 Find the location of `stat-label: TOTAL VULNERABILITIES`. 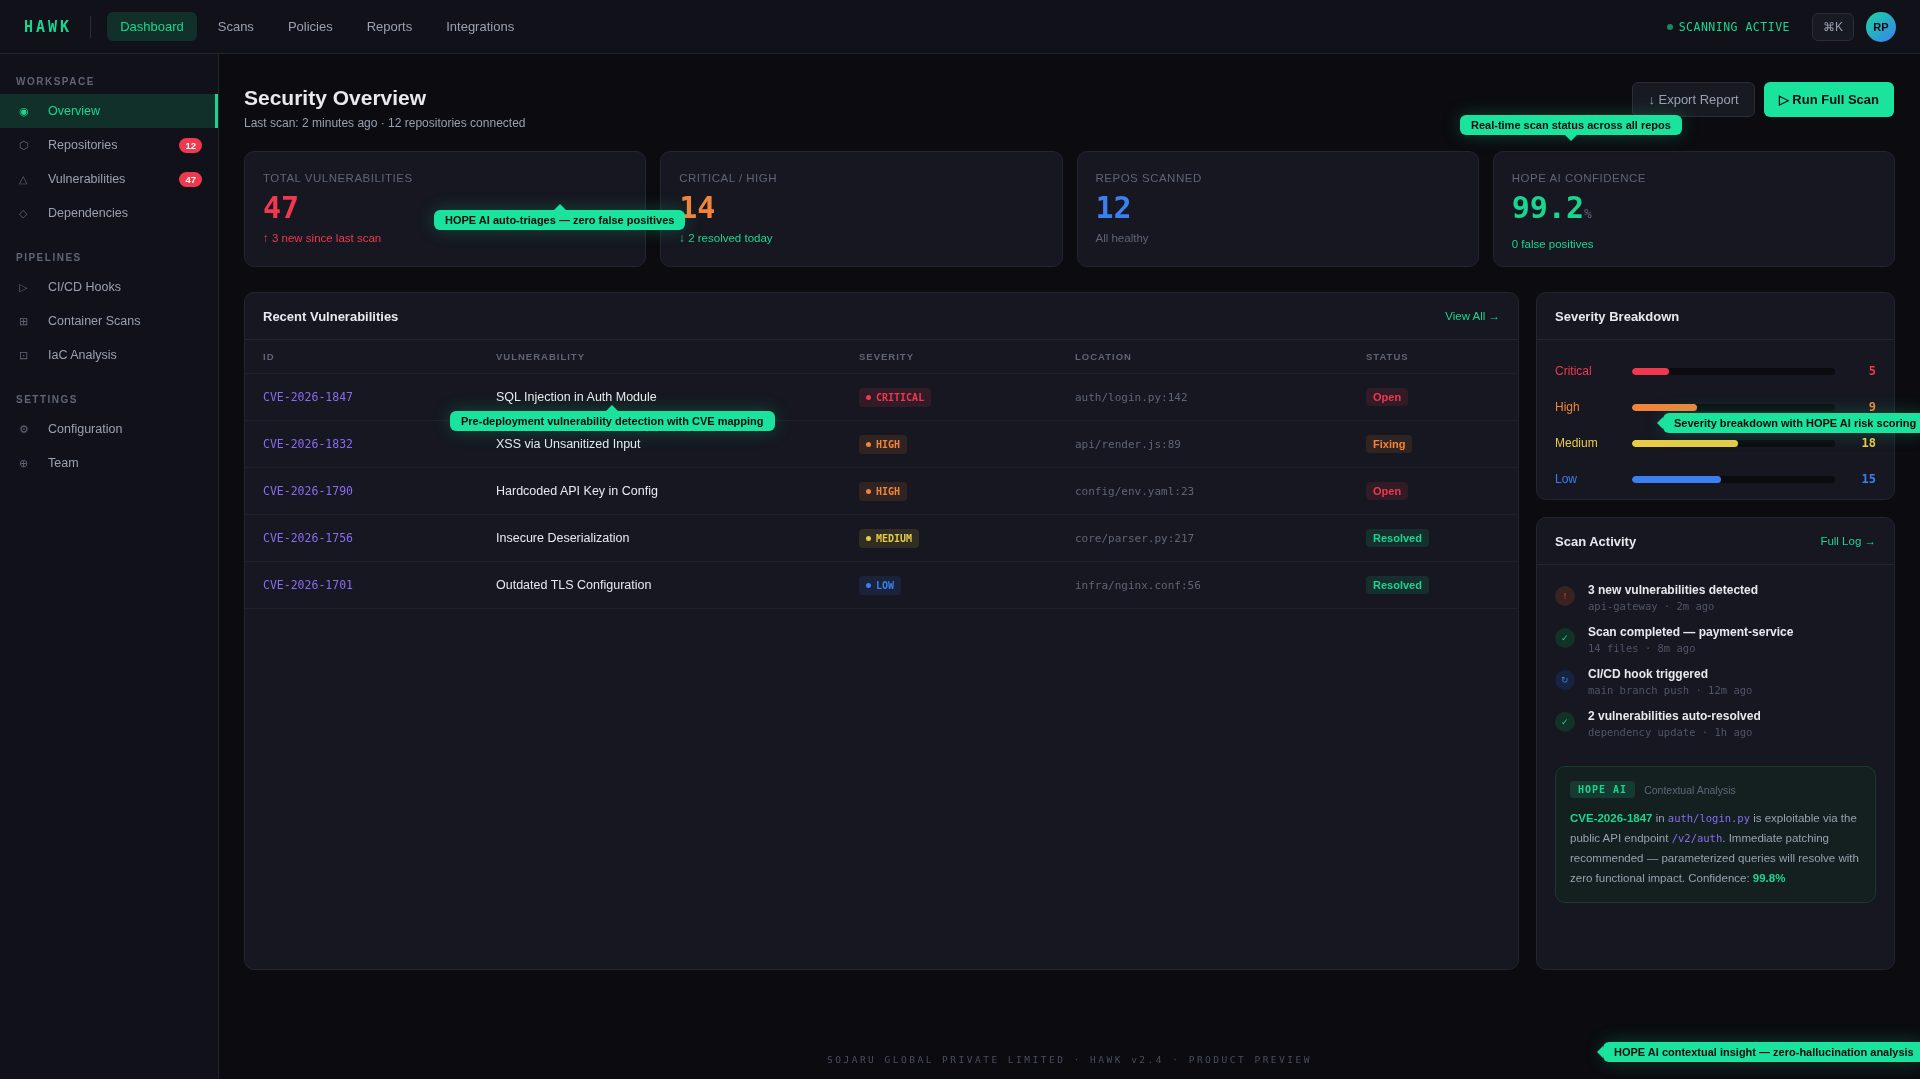

stat-label: TOTAL VULNERABILITIES is located at coordinates (338, 178).